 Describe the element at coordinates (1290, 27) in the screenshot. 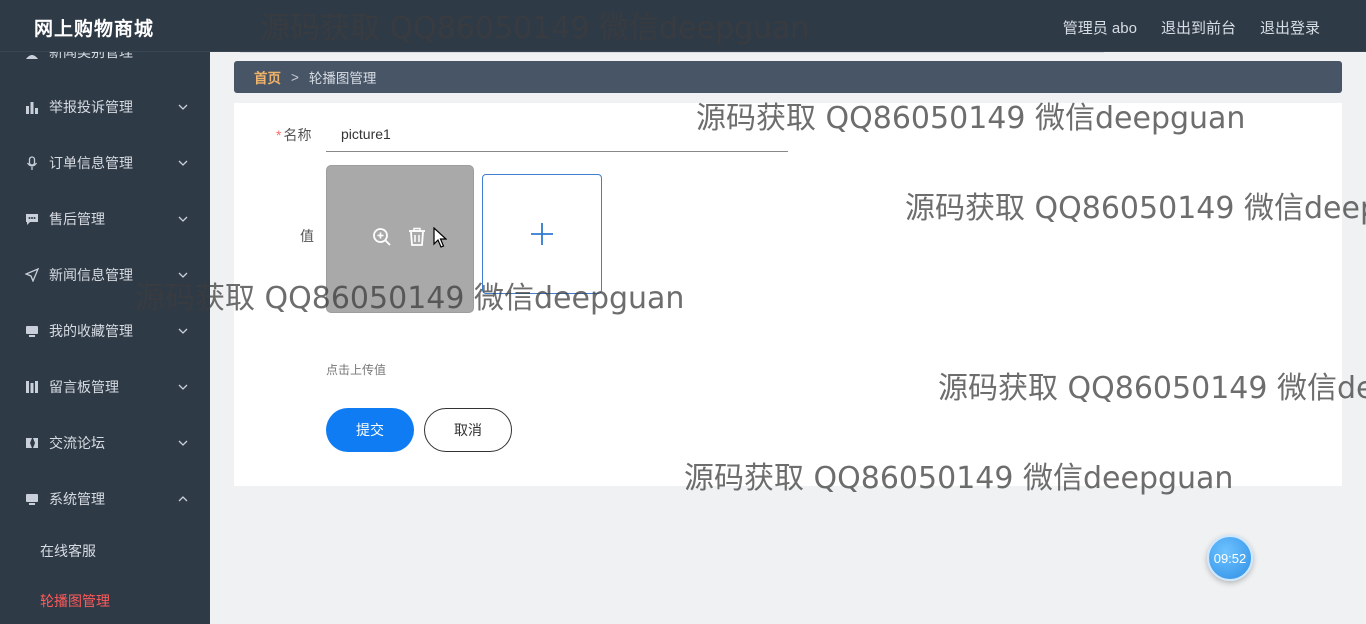

I see `logout-link: 退出登录` at that location.